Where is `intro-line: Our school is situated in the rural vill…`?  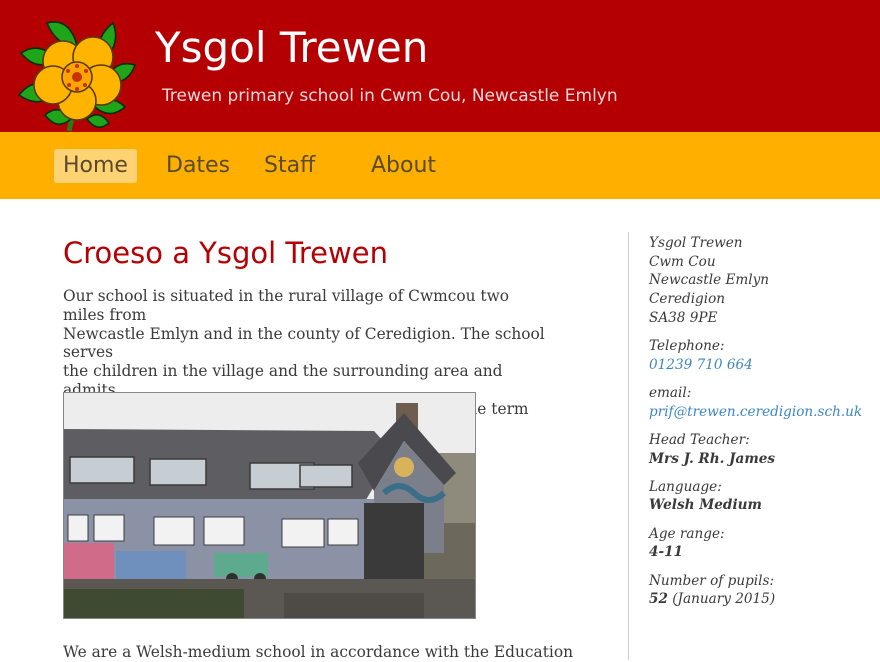 intro-line: Our school is situated in the rural vill… is located at coordinates (286, 305).